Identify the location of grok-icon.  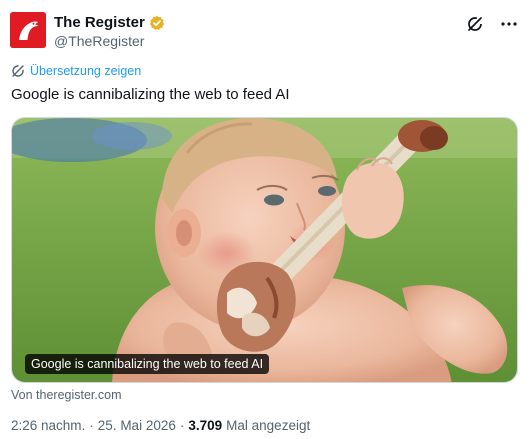
(475, 24).